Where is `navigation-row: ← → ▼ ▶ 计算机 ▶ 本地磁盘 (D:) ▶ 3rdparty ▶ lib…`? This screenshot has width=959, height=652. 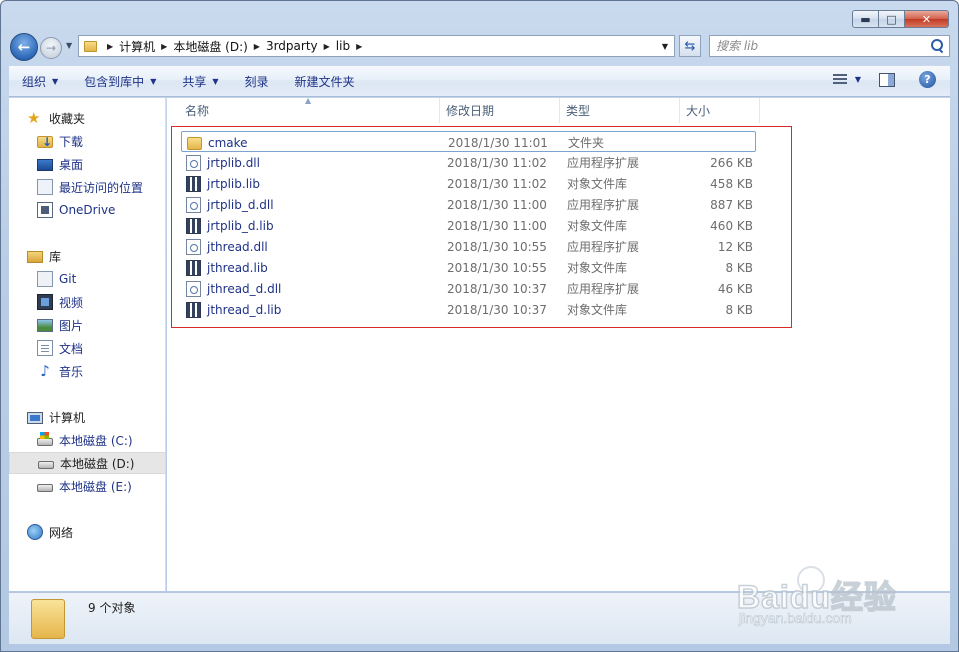 navigation-row: ← → ▼ ▶ 计算机 ▶ 本地磁盘 (D:) ▶ 3rdparty ▶ lib… is located at coordinates (480, 47).